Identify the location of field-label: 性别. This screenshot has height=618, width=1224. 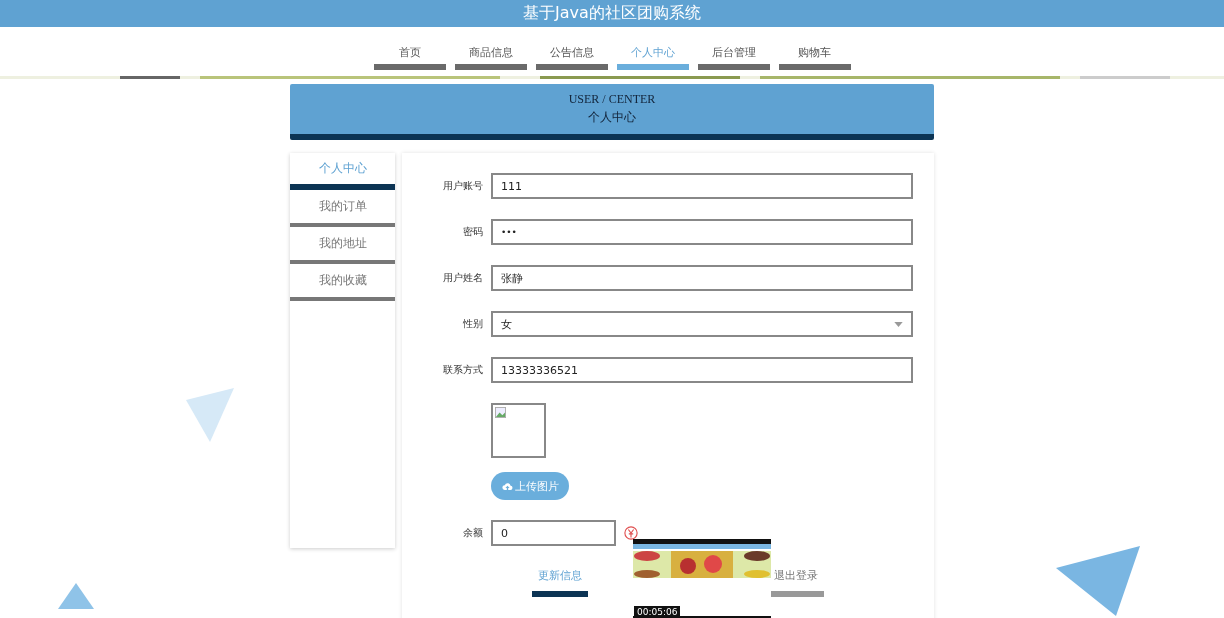
(472, 324).